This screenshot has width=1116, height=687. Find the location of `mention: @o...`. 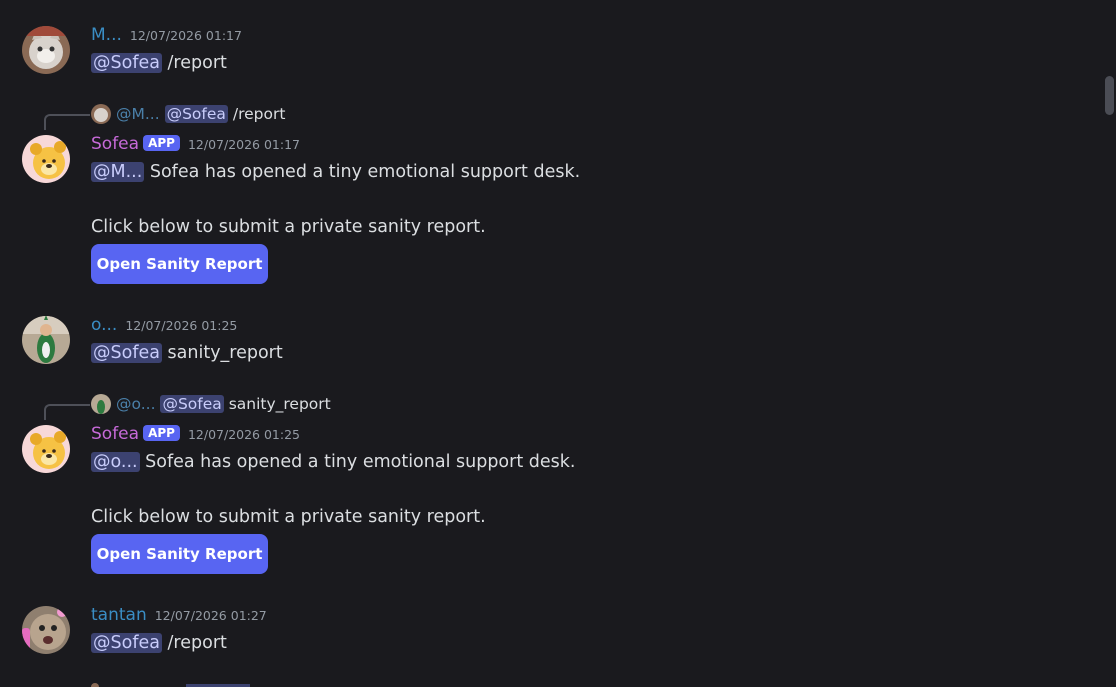

mention: @o... is located at coordinates (115, 462).